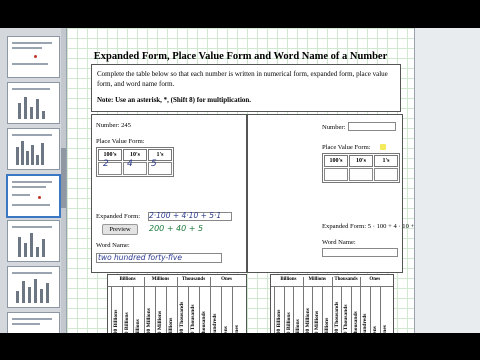 This screenshot has height=360, width=480. Describe the element at coordinates (447, 180) in the screenshot. I see `right-side-pane` at that location.